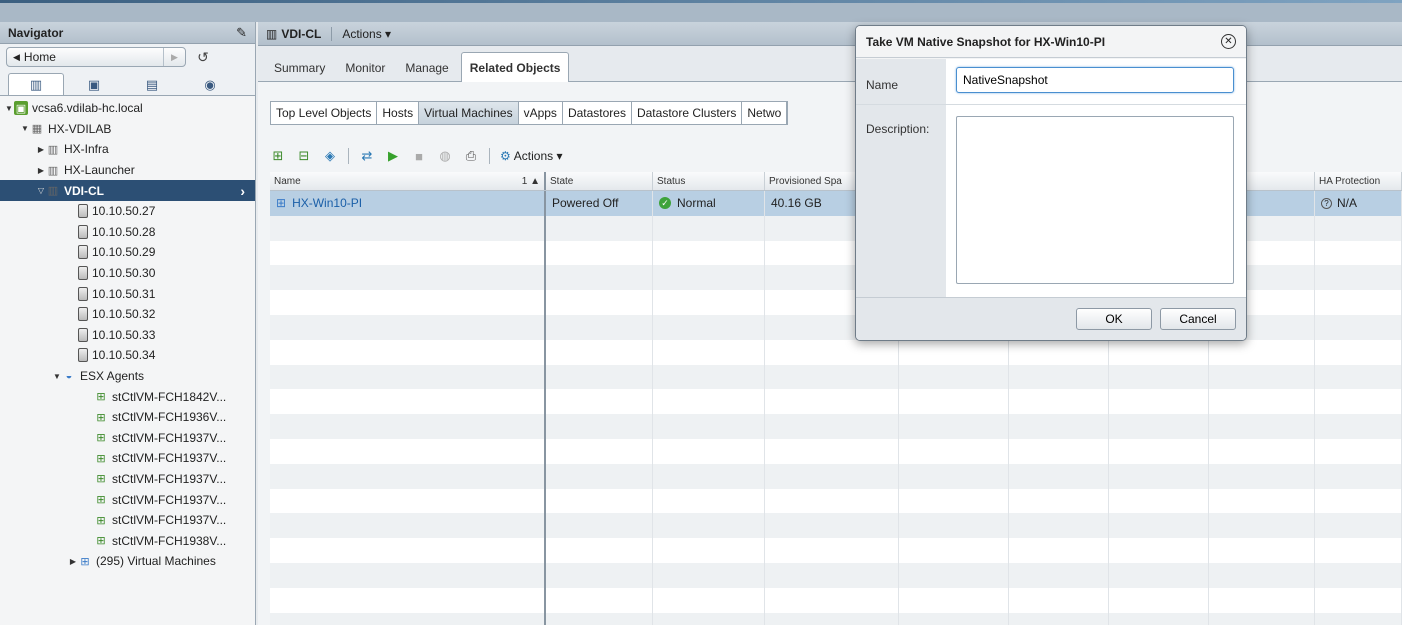  I want to click on tree-item: 10.10.50.34, so click(127, 355).